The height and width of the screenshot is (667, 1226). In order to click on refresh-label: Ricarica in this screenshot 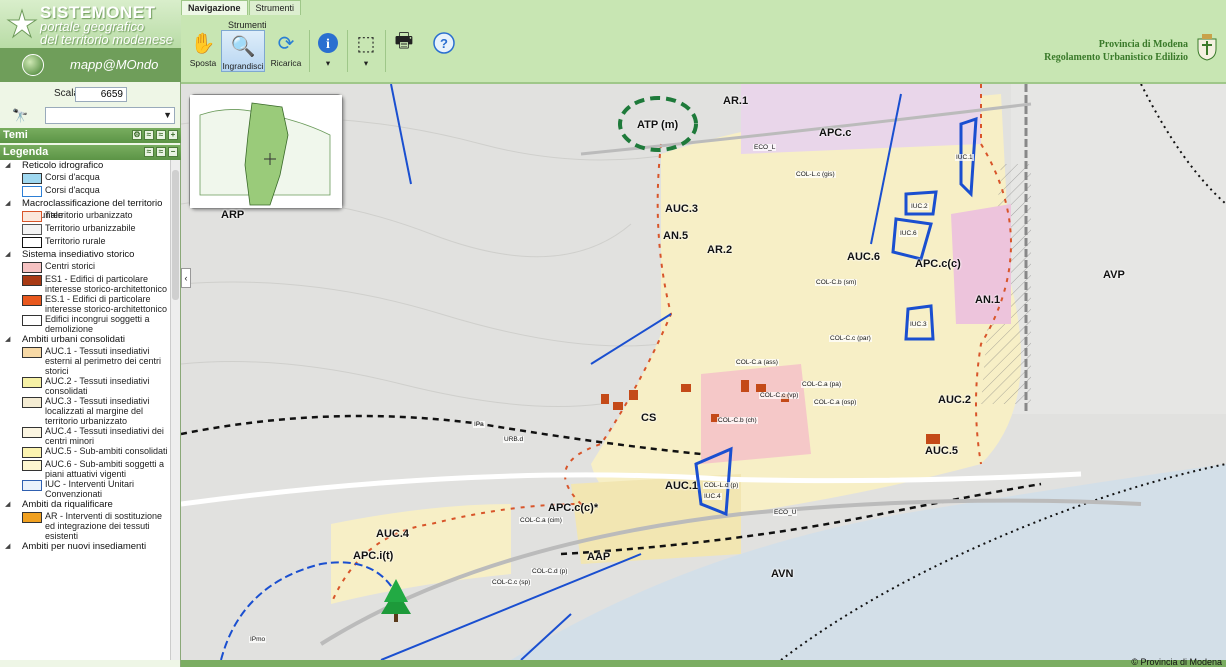, I will do `click(286, 63)`.